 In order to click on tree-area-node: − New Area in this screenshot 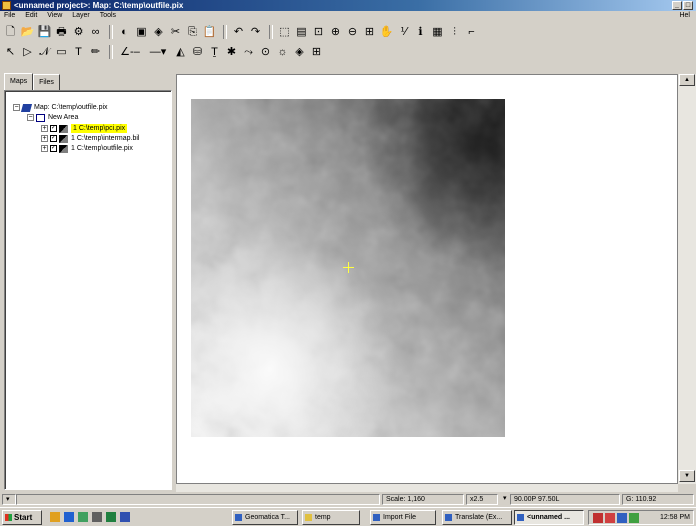, I will do `click(52, 117)`.